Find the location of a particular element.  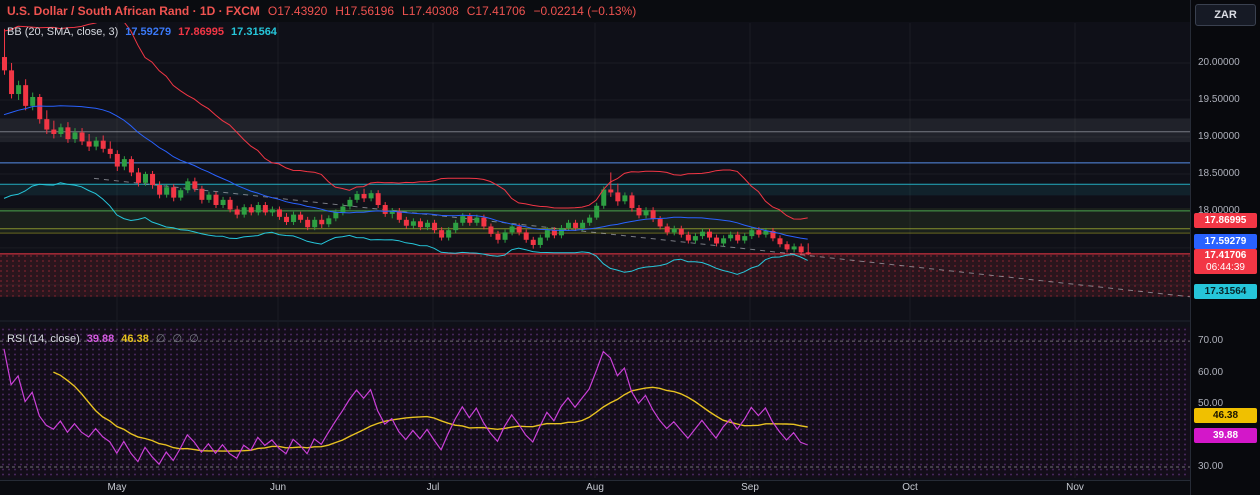

month-label: Sep is located at coordinates (750, 488).